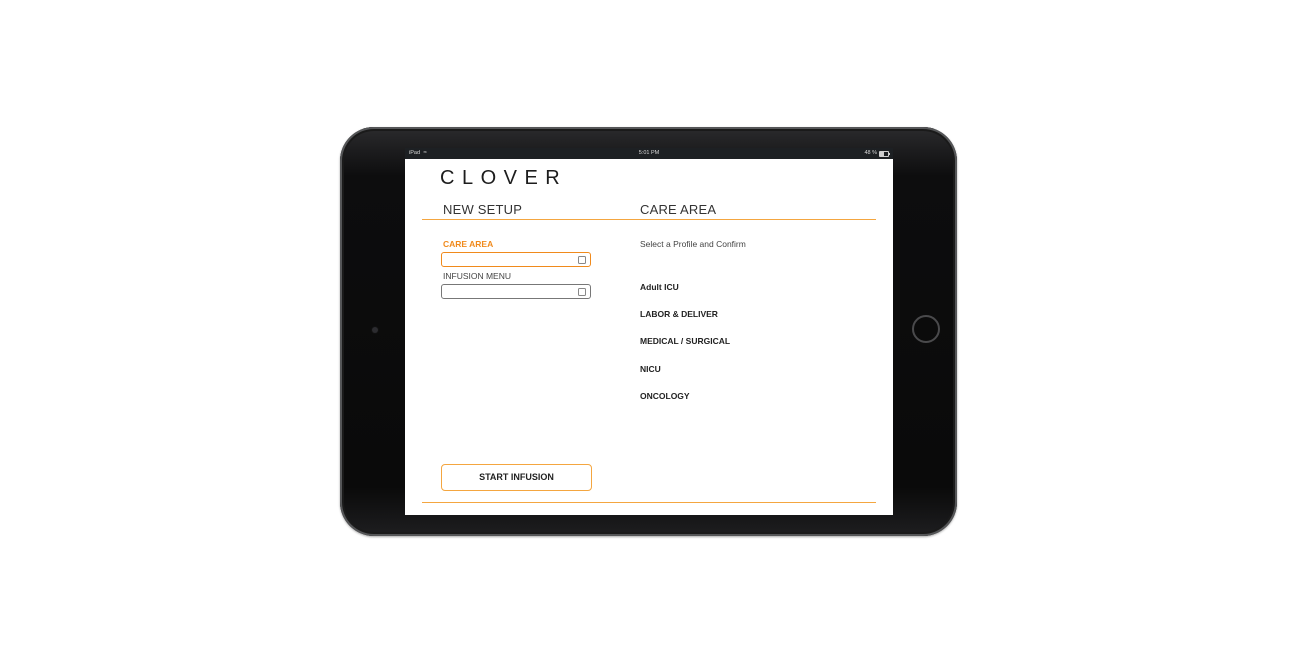 The height and width of the screenshot is (671, 1300). What do you see at coordinates (884, 153) in the screenshot?
I see `battery-icon` at bounding box center [884, 153].